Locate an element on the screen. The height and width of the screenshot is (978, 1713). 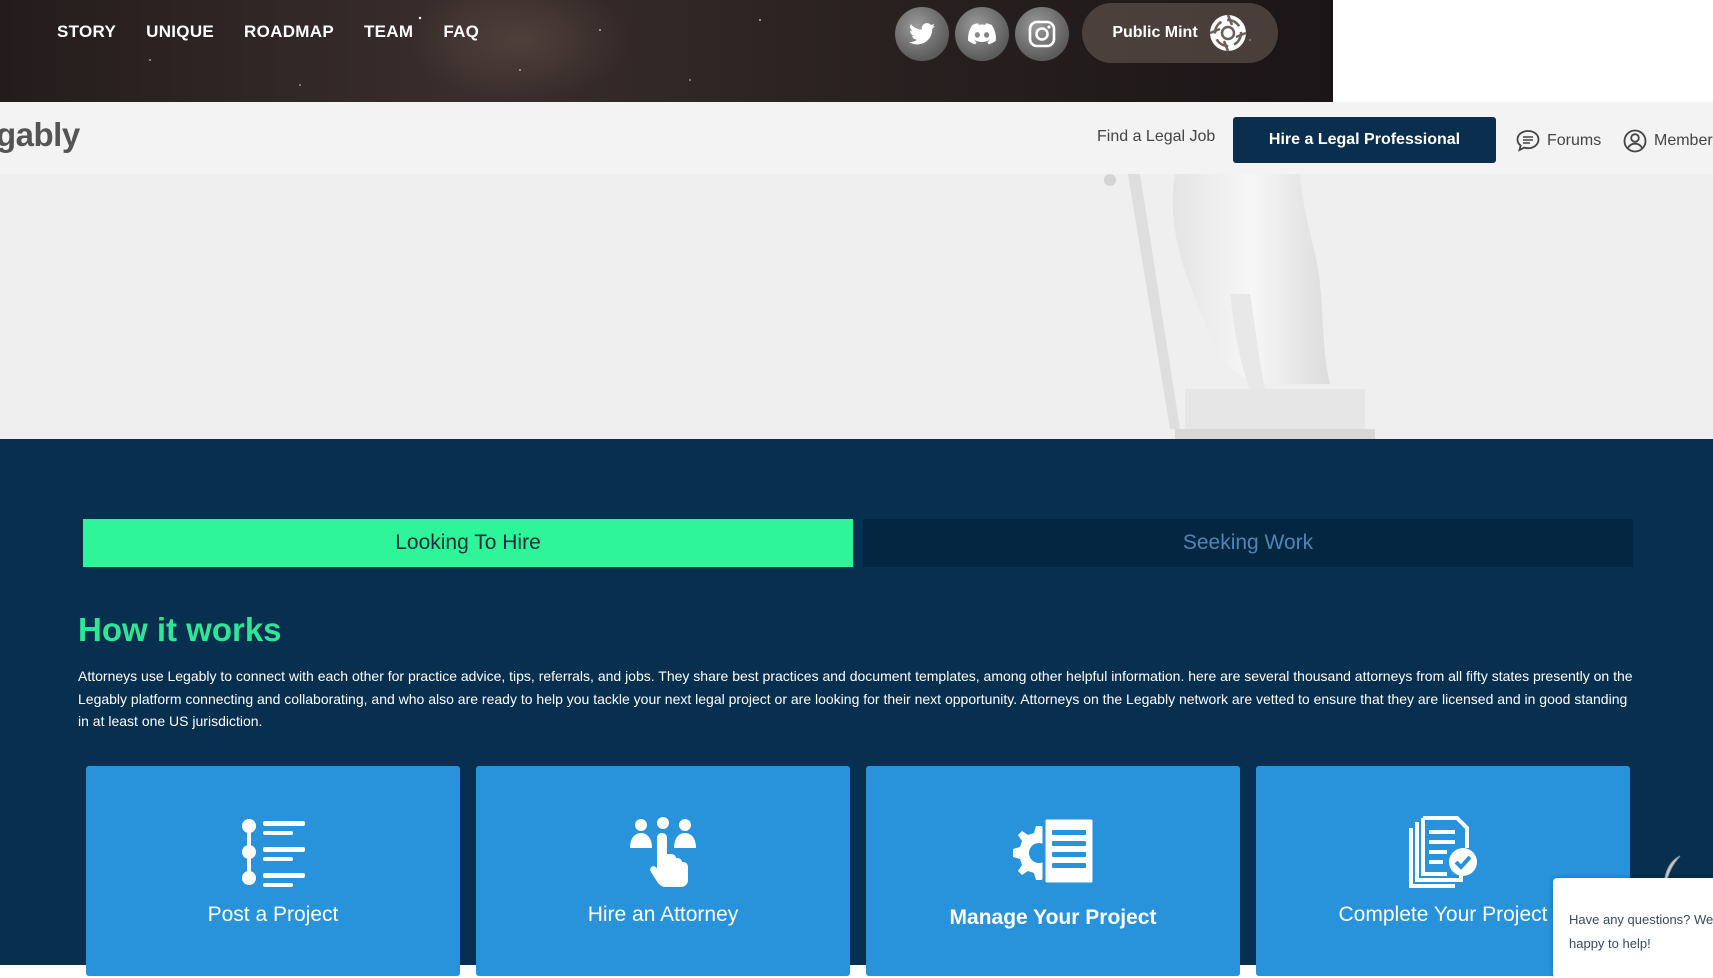
twitter-icon is located at coordinates (922, 34).